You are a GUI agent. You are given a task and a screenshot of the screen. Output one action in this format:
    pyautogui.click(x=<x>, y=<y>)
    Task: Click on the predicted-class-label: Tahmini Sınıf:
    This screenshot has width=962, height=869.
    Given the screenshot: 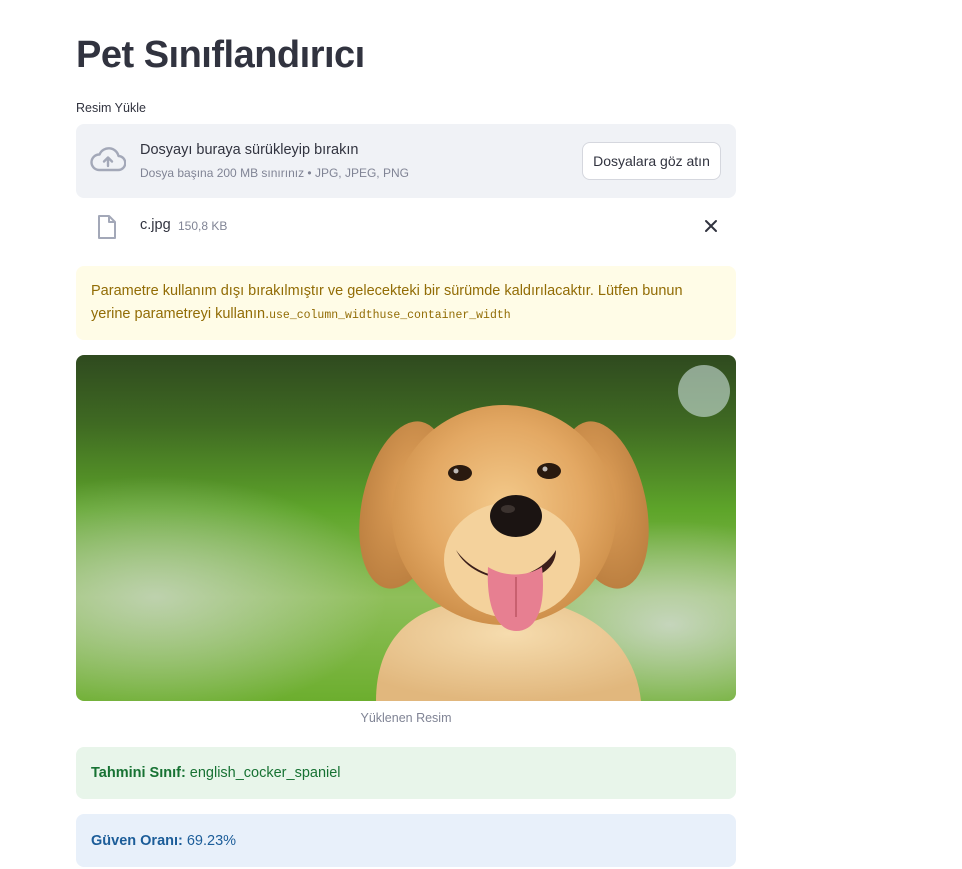 What is the action you would take?
    pyautogui.click(x=138, y=773)
    